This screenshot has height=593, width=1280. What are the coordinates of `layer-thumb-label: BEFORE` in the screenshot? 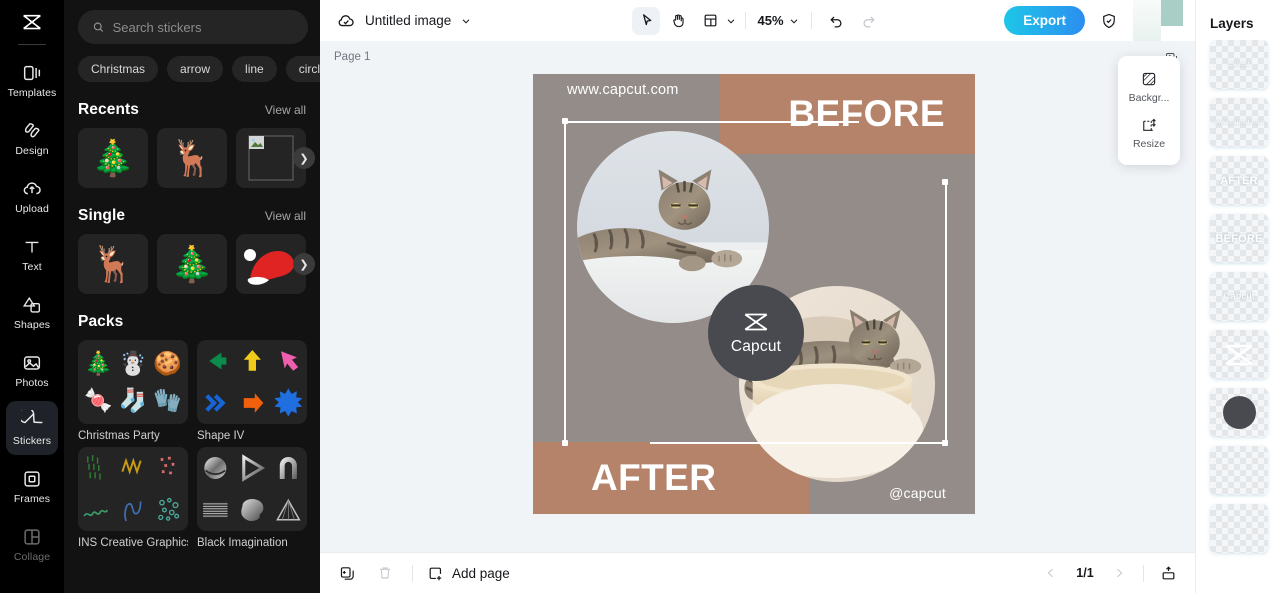 It's located at (1239, 238).